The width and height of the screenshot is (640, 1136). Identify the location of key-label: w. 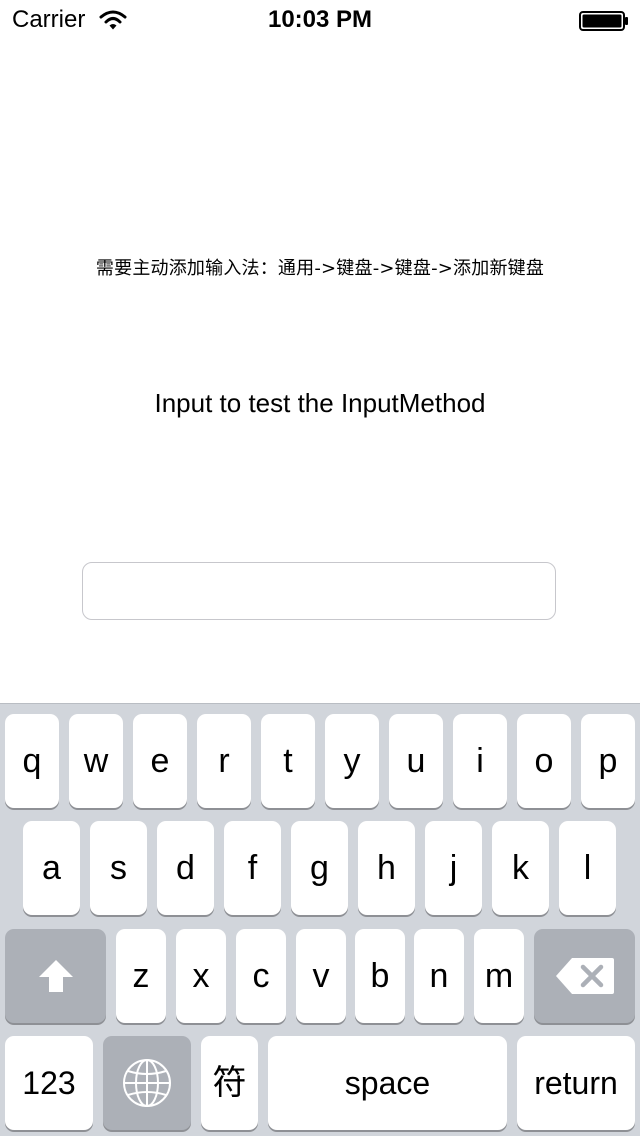
(96, 761).